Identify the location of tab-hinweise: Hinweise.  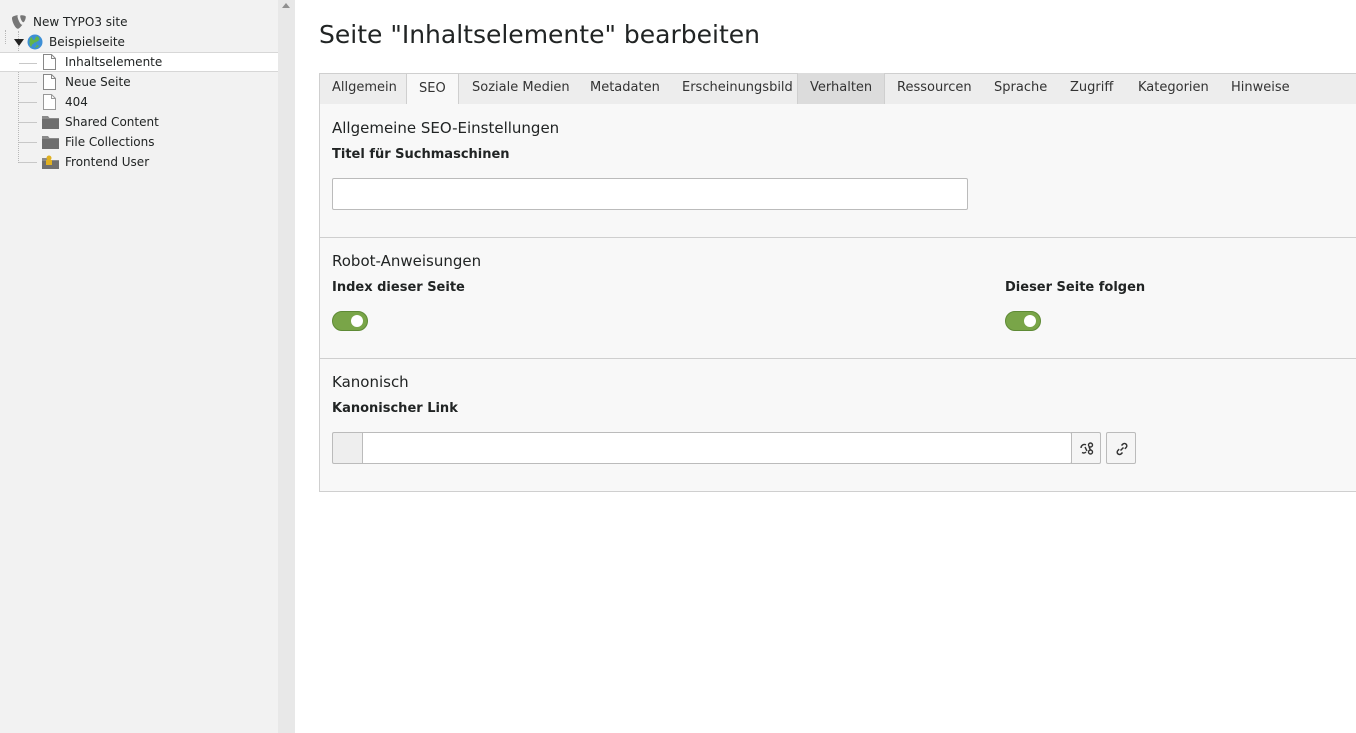
(1260, 89).